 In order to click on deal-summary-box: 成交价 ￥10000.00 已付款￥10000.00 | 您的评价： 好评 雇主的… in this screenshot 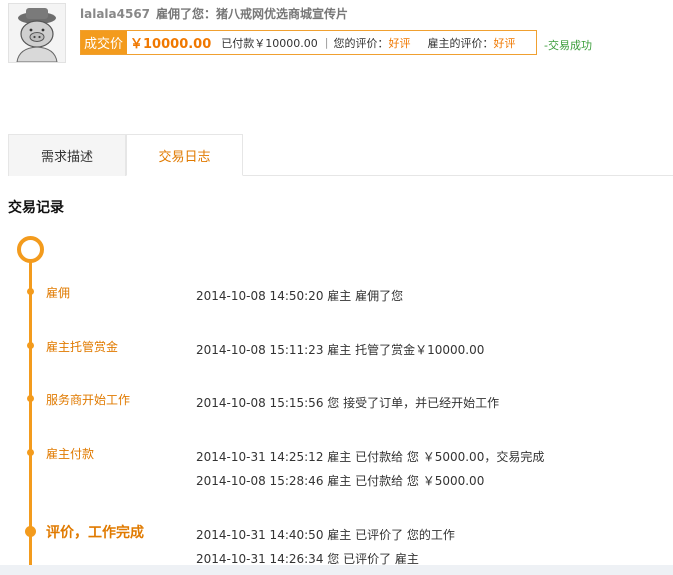, I will do `click(308, 42)`.